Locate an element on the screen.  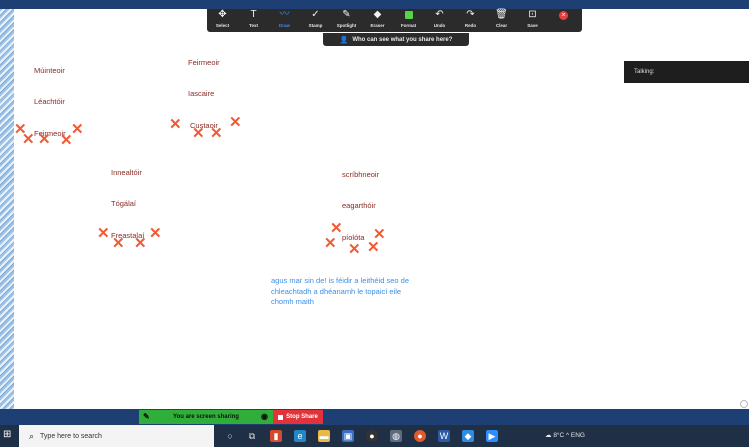
sharing-status-text: You are screen sharing is located at coordinates (206, 417).